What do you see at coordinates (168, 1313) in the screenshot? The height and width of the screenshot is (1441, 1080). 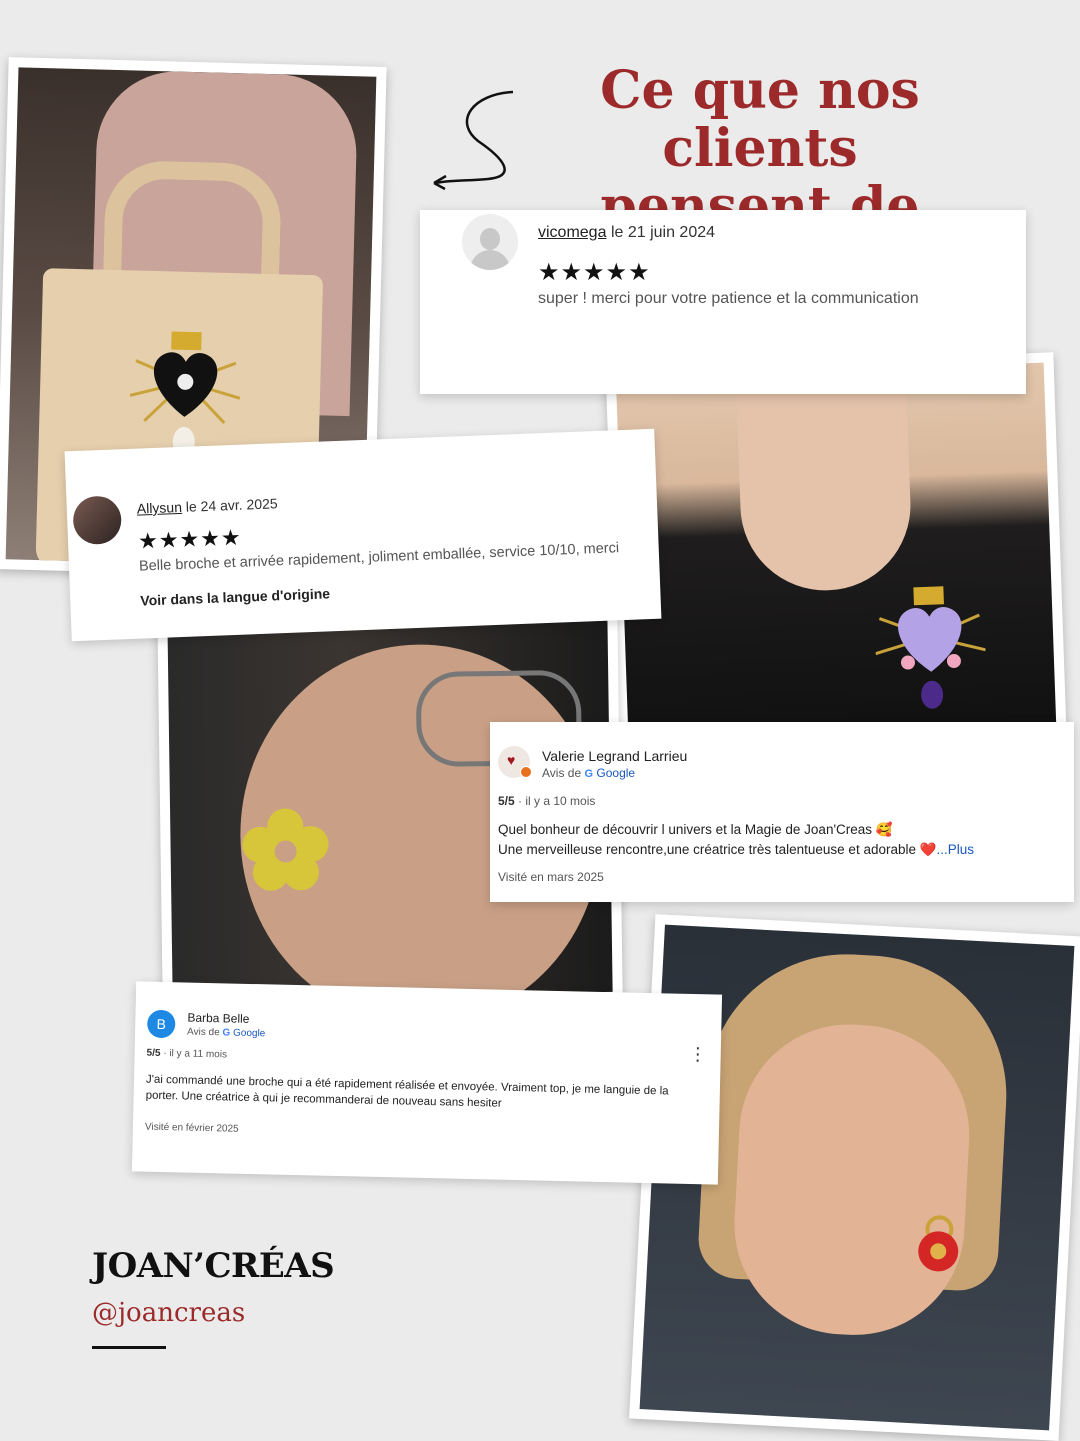 I see `brand-handle: @joancreas` at bounding box center [168, 1313].